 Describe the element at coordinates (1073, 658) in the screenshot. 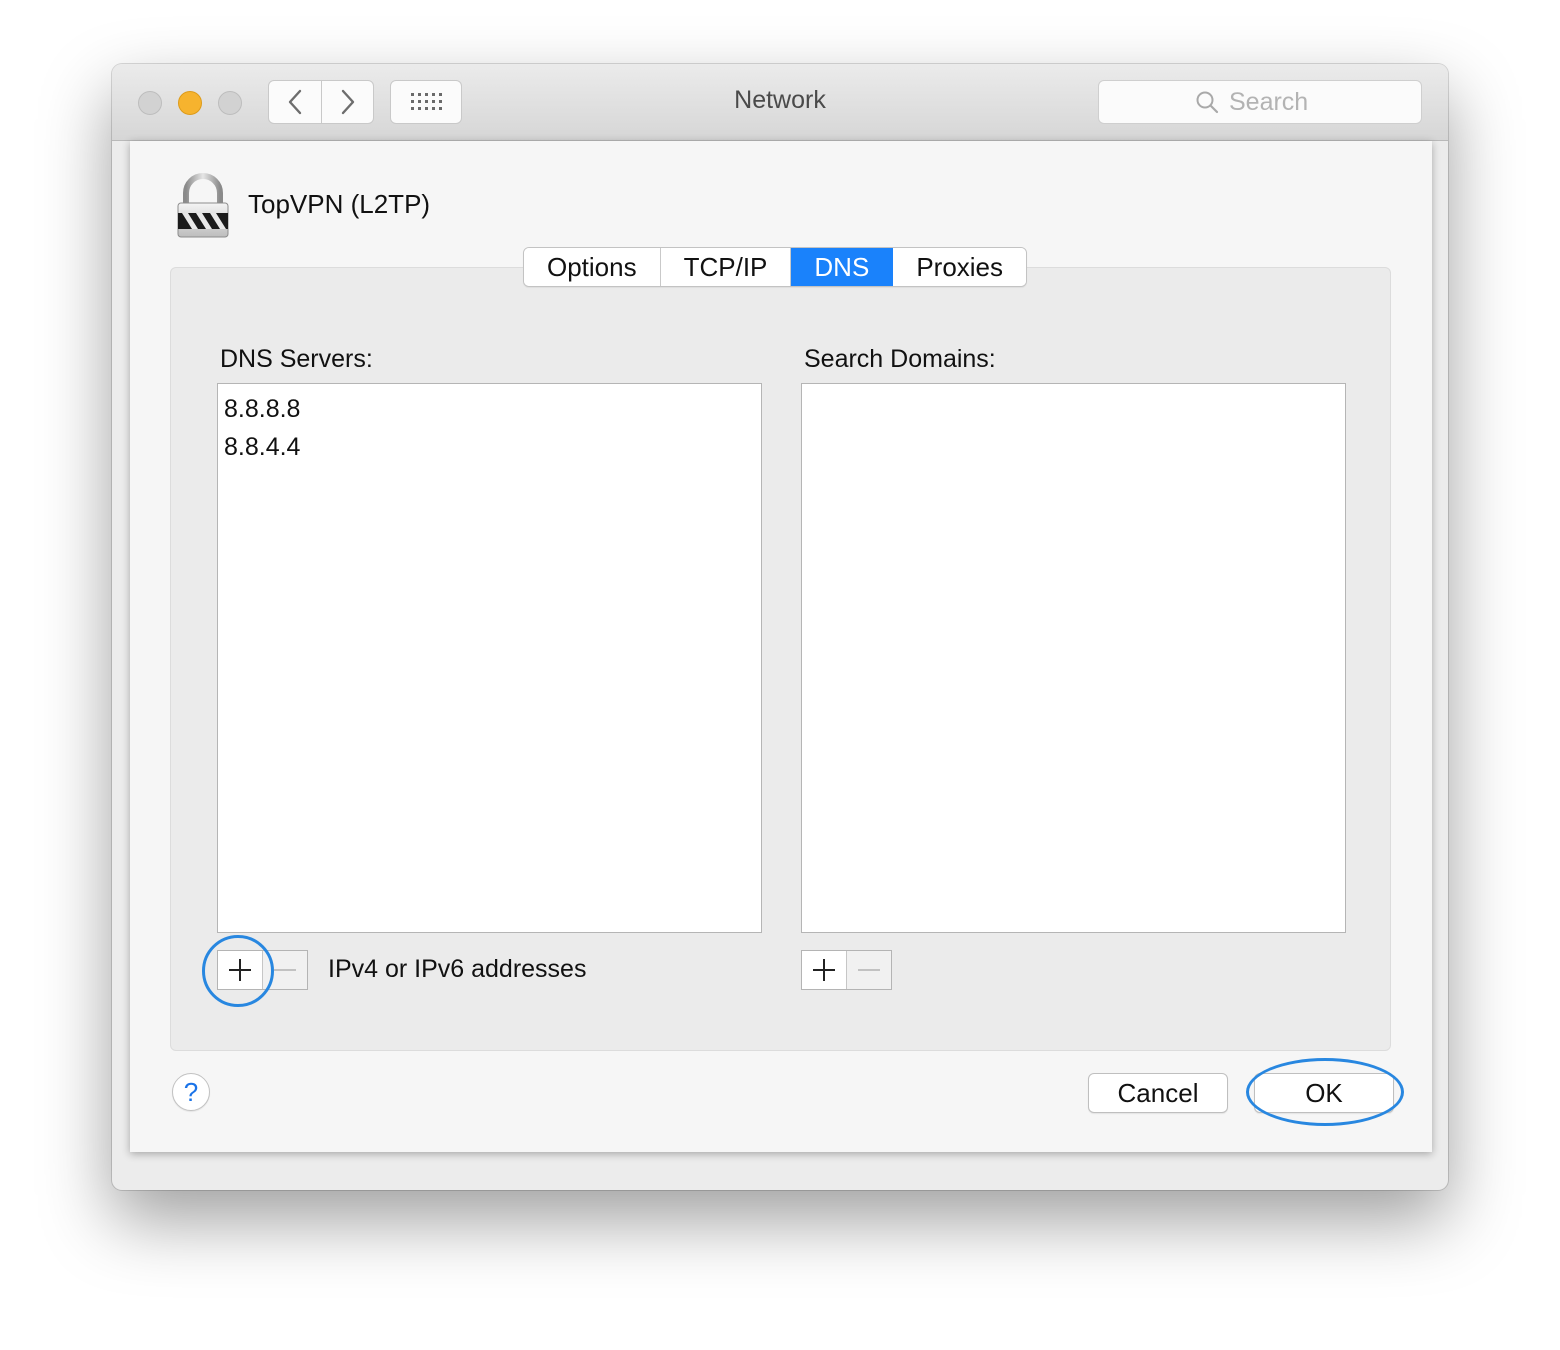

I see `search-domains-list` at that location.